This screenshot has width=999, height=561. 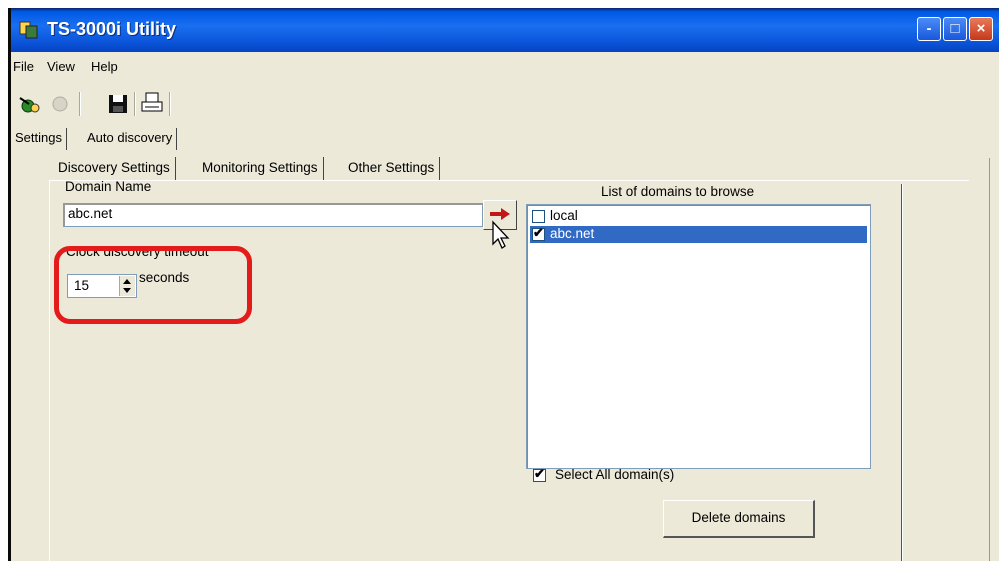 I want to click on delete-domains-button: Delete domains, so click(x=739, y=519).